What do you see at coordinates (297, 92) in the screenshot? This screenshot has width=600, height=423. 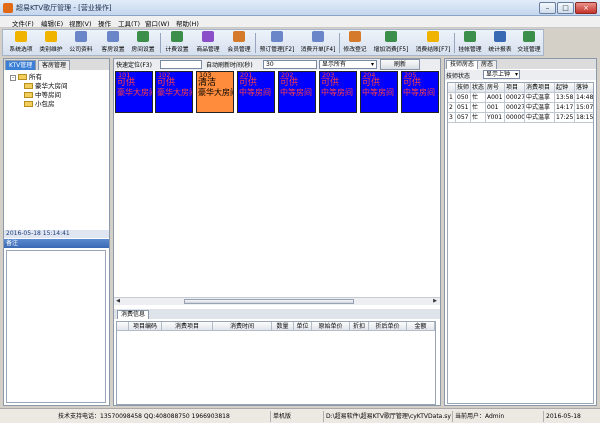 I see `room-tile-202: 202 可供 中等房间` at bounding box center [297, 92].